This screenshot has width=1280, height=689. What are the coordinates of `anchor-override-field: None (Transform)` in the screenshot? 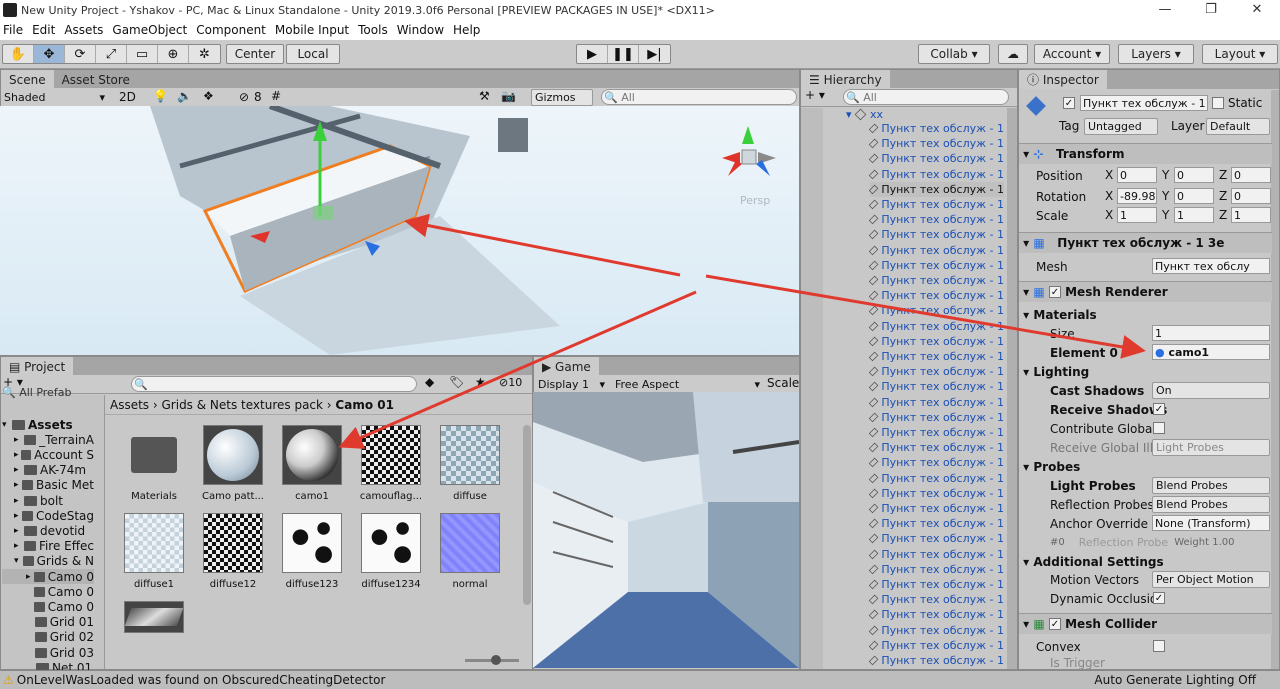 It's located at (1211, 523).